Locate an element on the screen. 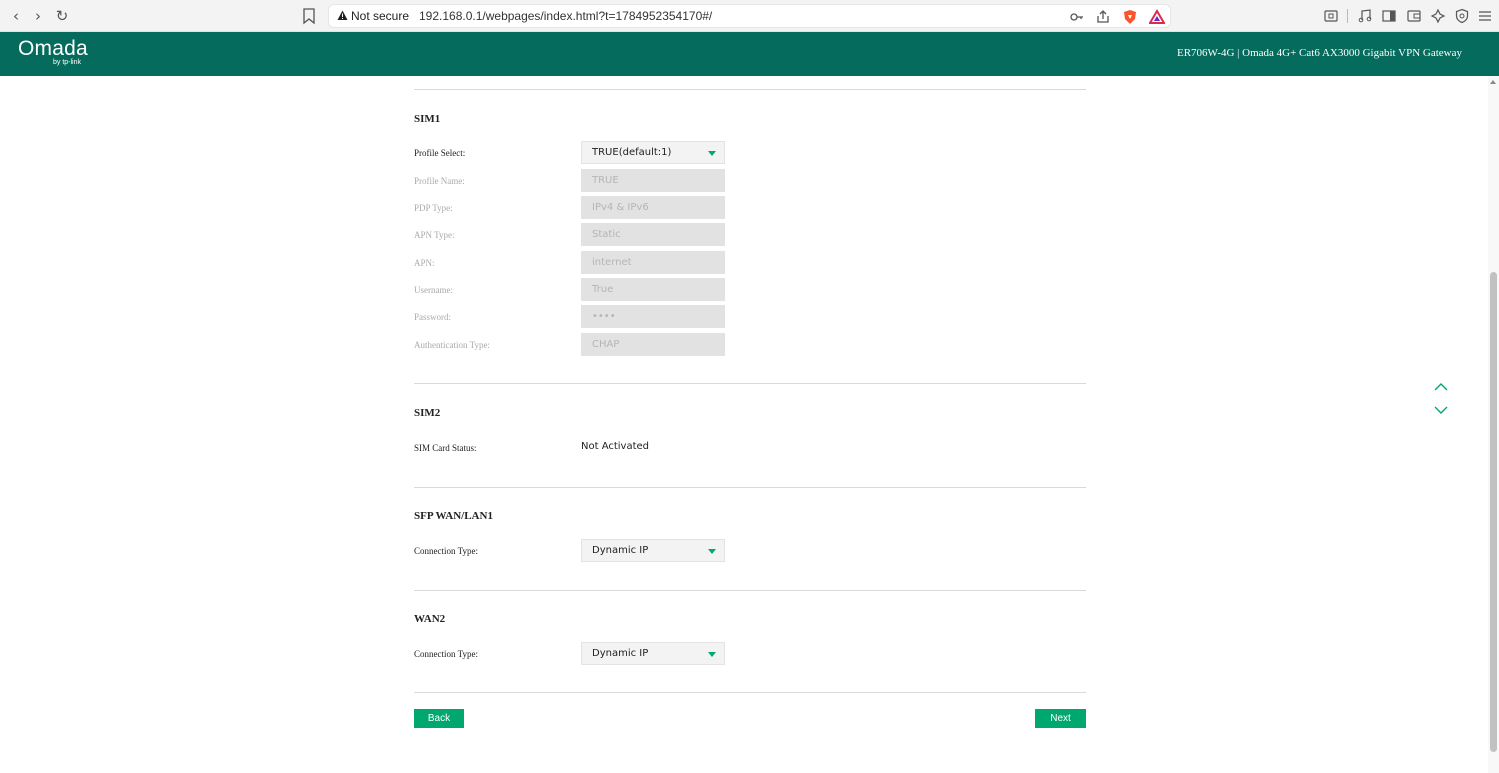 The image size is (1499, 773). pdp-type-field: IPv4 & IPv6 is located at coordinates (653, 207).